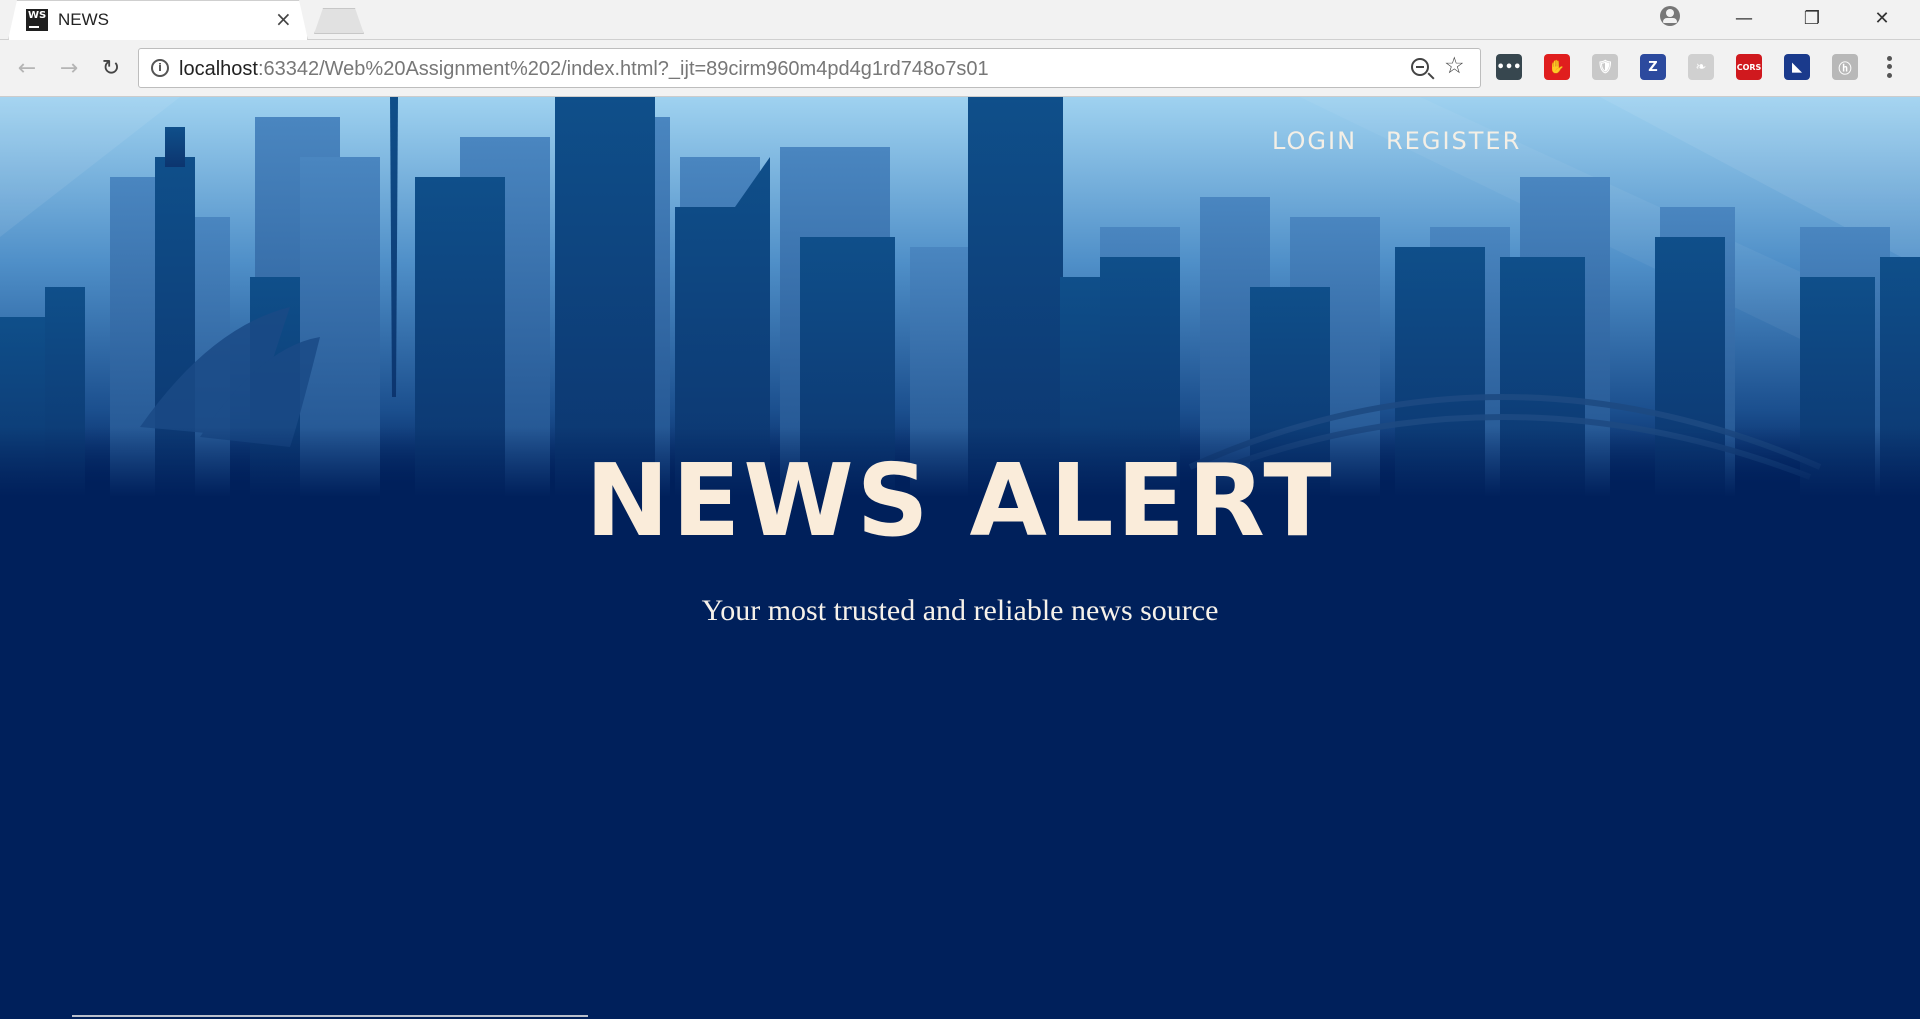 Image resolution: width=1920 pixels, height=1019 pixels. Describe the element at coordinates (69, 68) in the screenshot. I see `forward-arrow-icon: →` at that location.